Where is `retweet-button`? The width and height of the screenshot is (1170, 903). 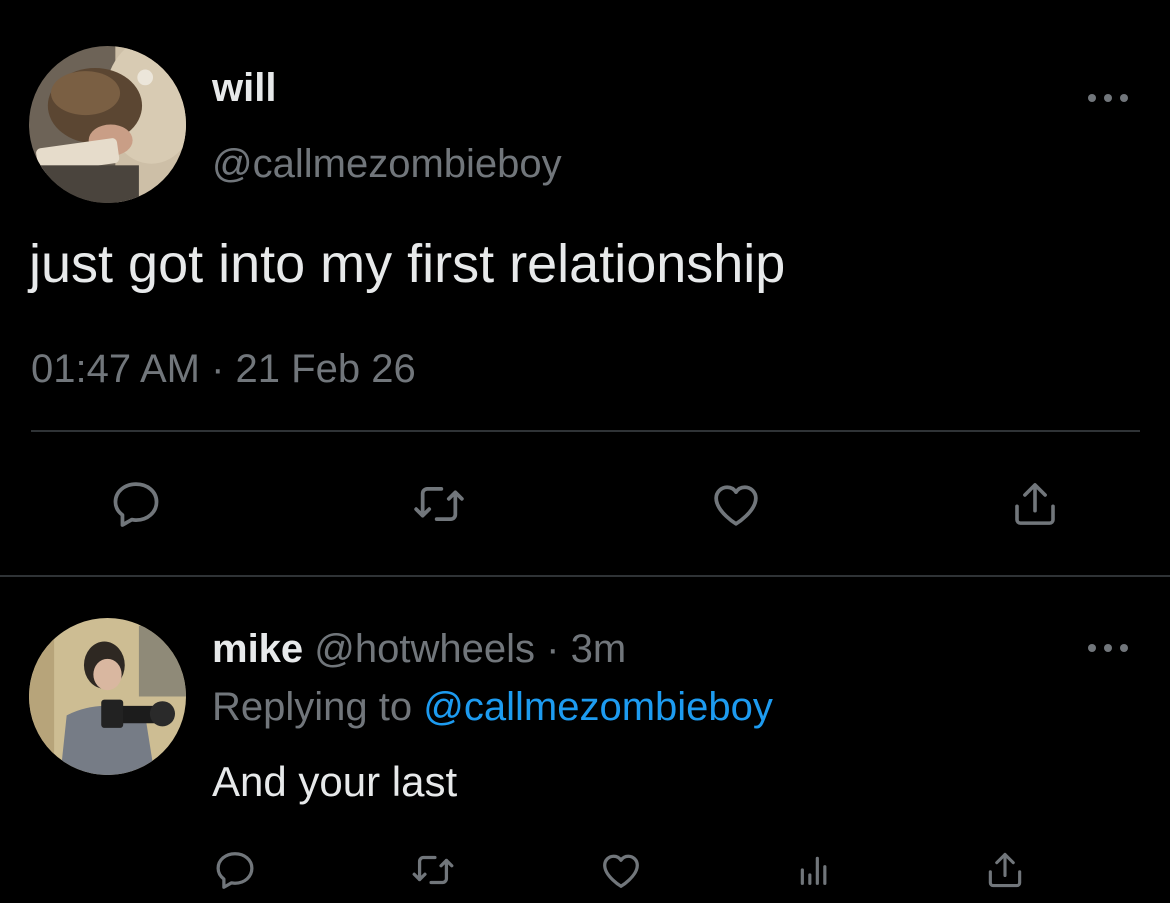
retweet-button is located at coordinates (439, 504).